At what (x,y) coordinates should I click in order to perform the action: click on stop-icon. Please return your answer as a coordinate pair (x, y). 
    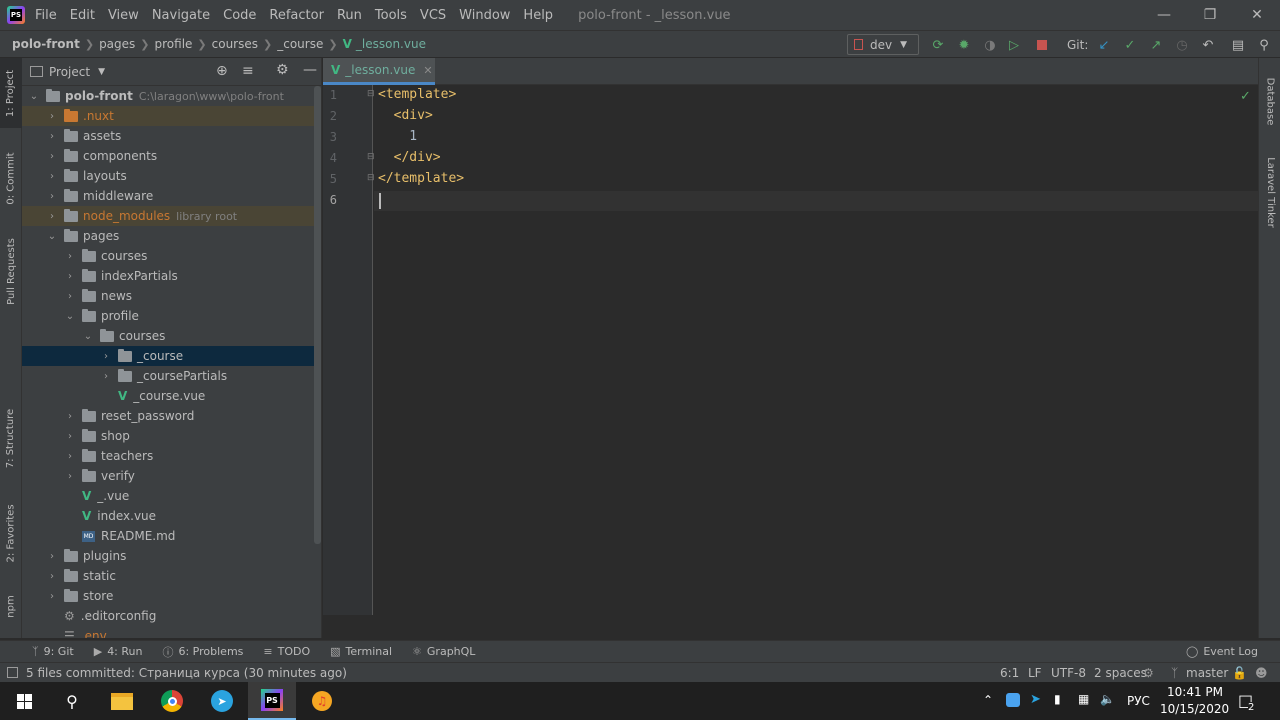
    Looking at the image, I should click on (1042, 45).